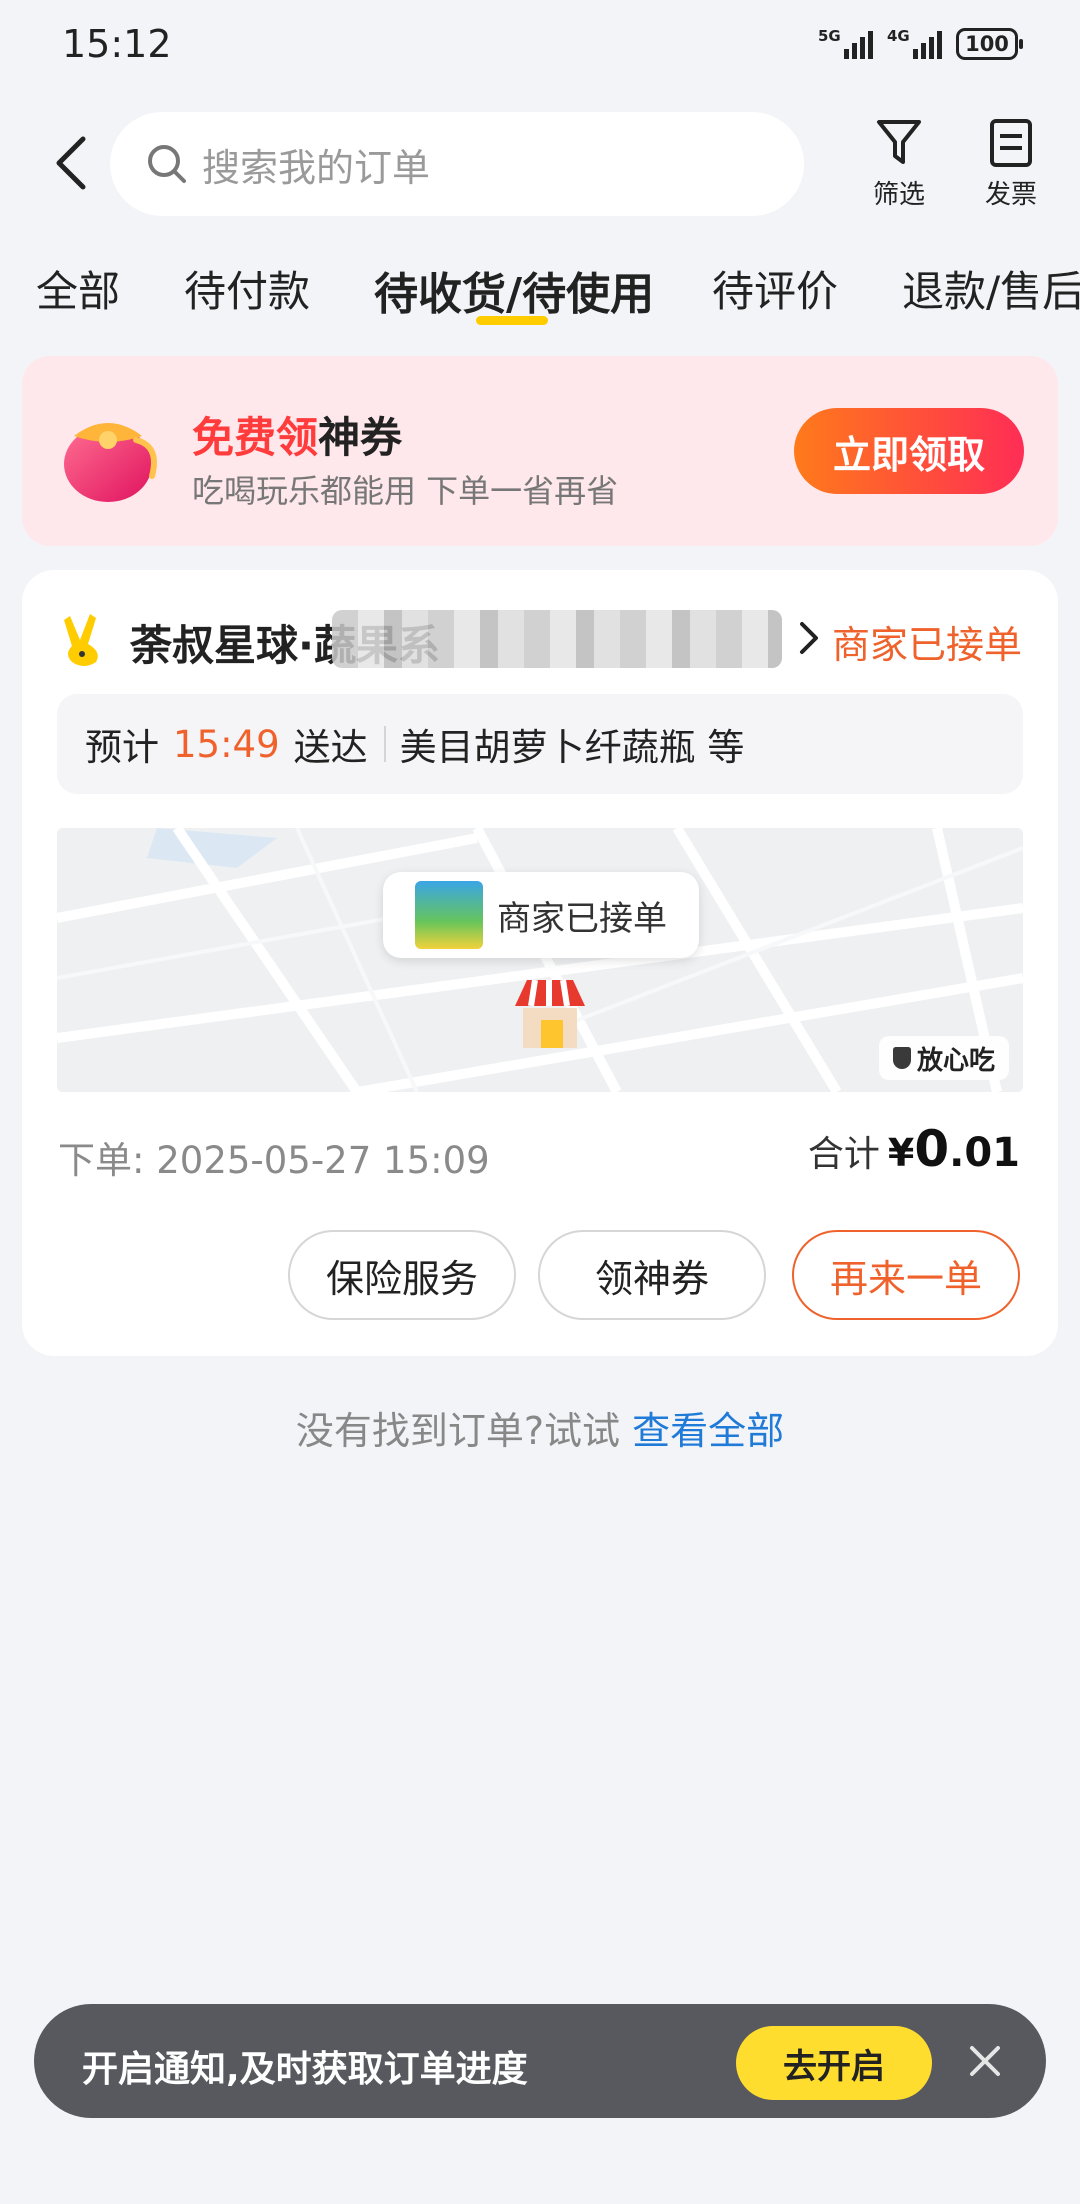  I want to click on total-amount-dec: .01, so click(984, 1153).